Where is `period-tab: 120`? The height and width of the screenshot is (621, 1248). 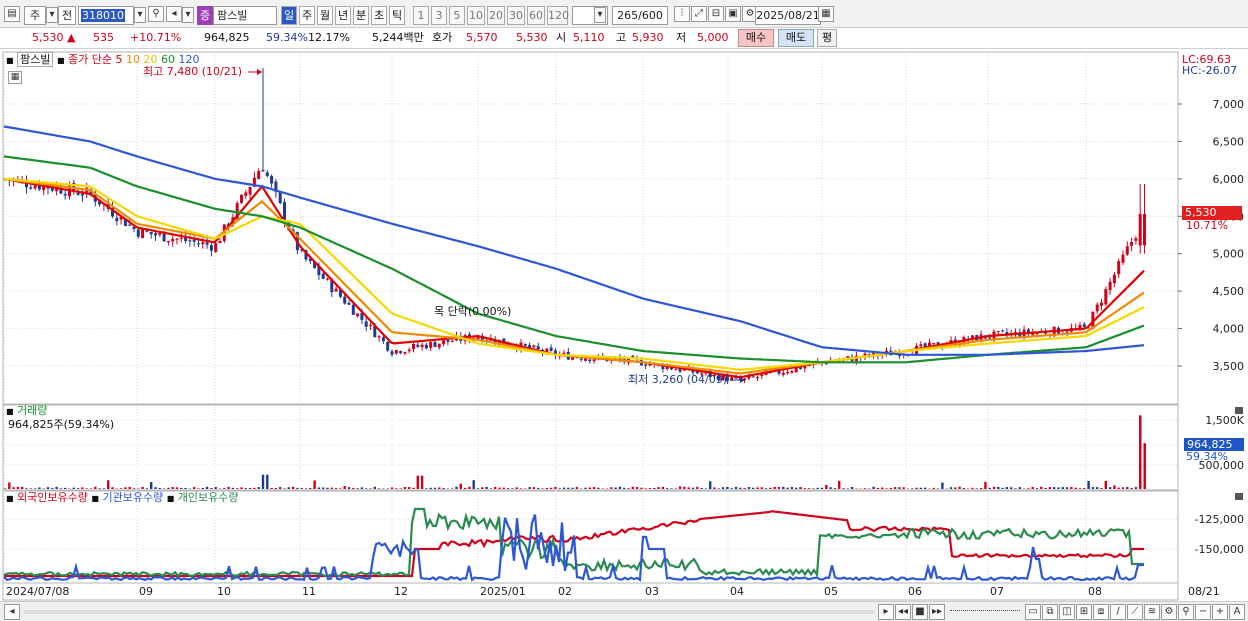 period-tab: 120 is located at coordinates (558, 15).